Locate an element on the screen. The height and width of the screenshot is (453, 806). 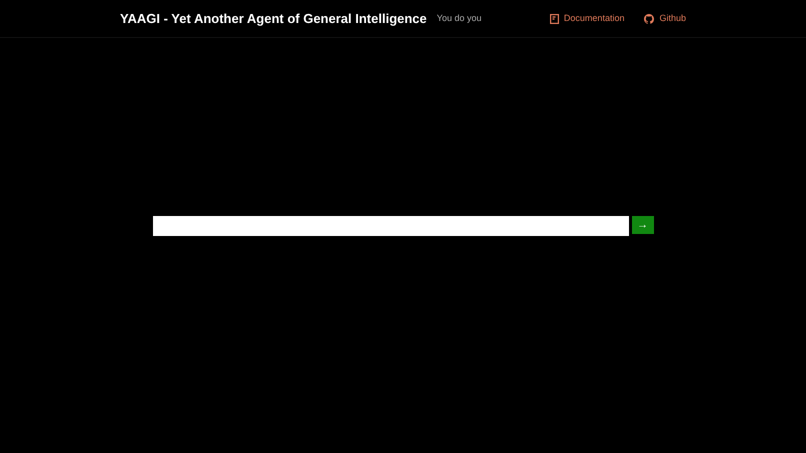
tagline: You do you is located at coordinates (459, 18).